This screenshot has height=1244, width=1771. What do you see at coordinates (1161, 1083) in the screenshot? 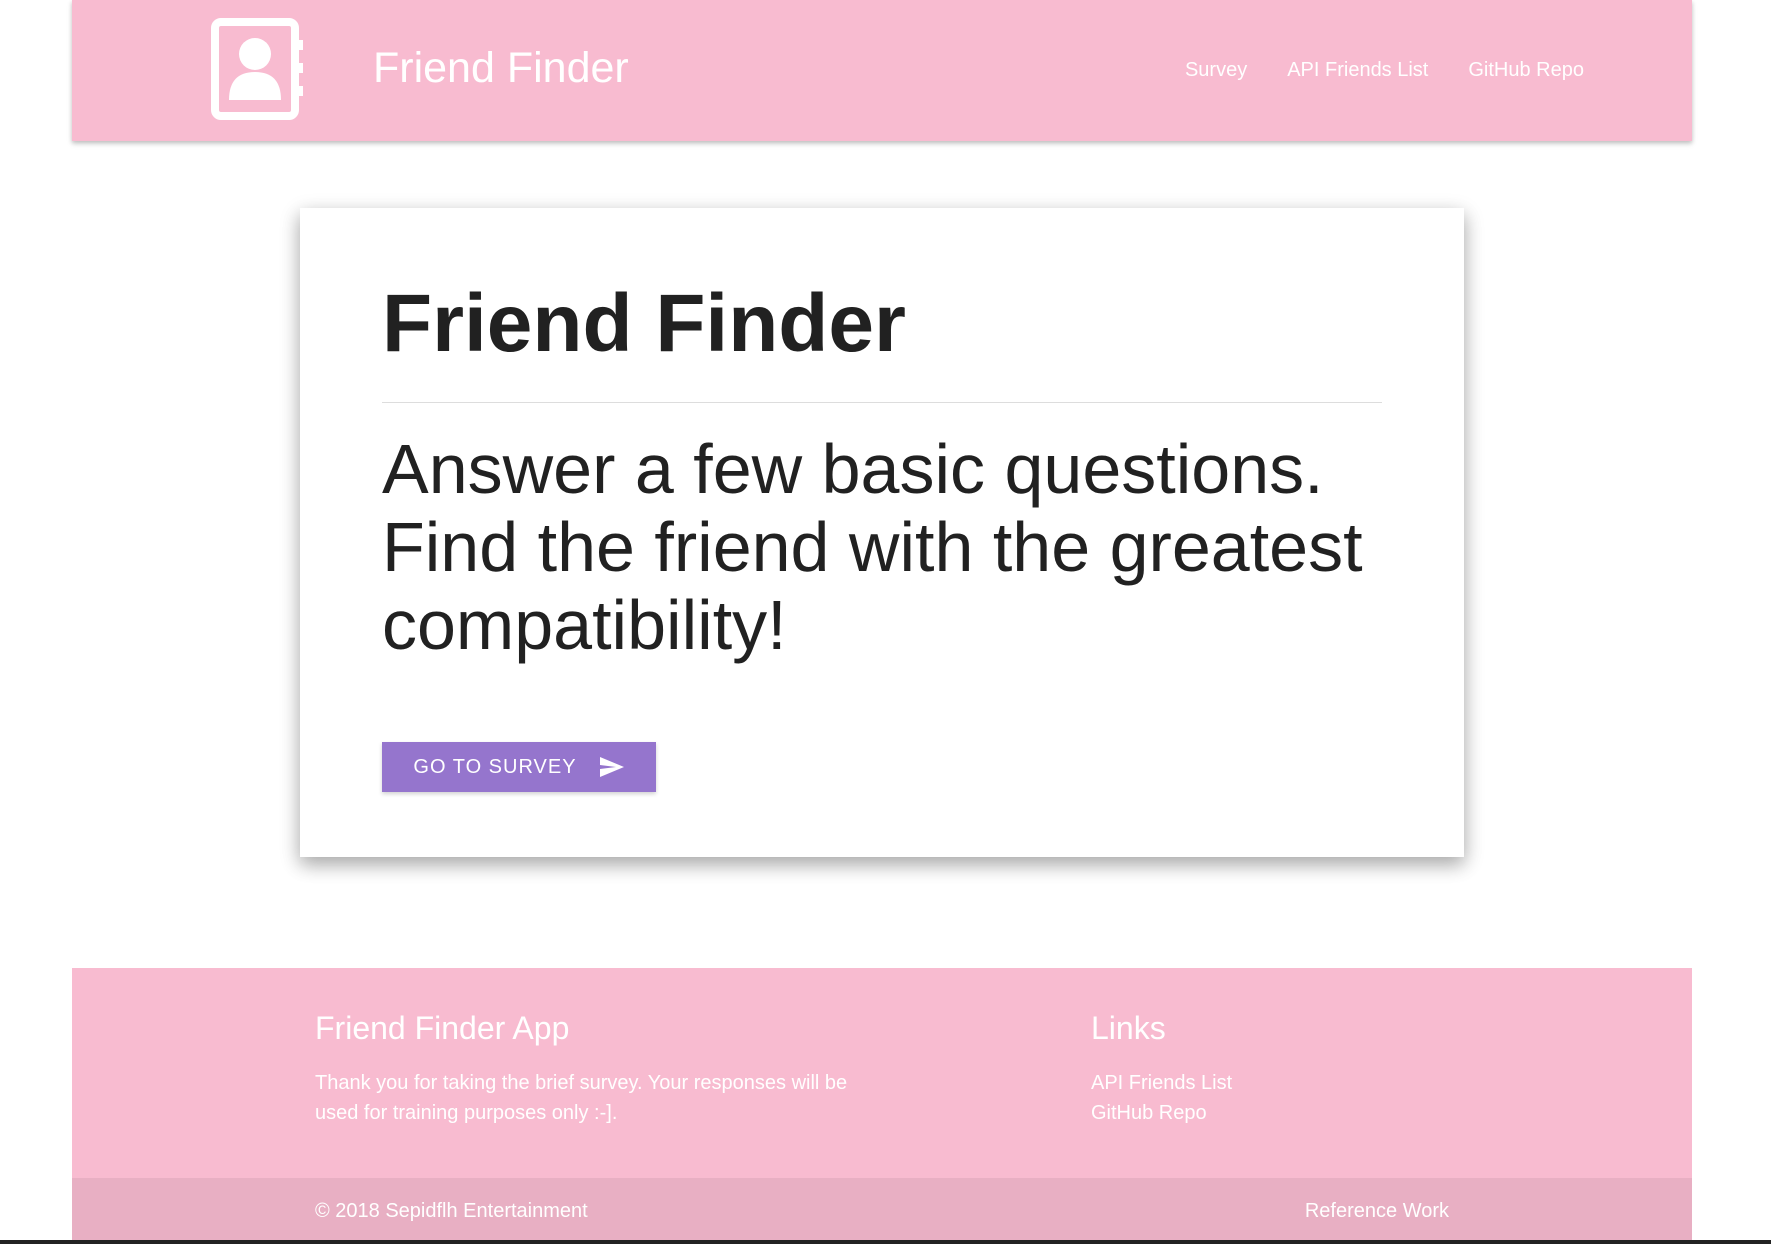
I see `footer-link-api-friends-list: API Friends List` at bounding box center [1161, 1083].